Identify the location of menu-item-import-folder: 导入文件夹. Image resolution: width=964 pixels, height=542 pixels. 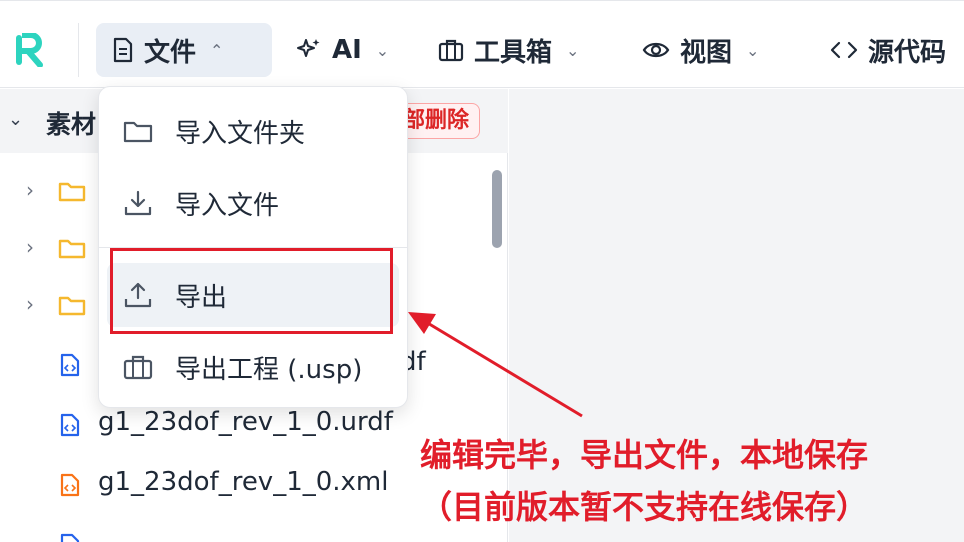
(253, 131).